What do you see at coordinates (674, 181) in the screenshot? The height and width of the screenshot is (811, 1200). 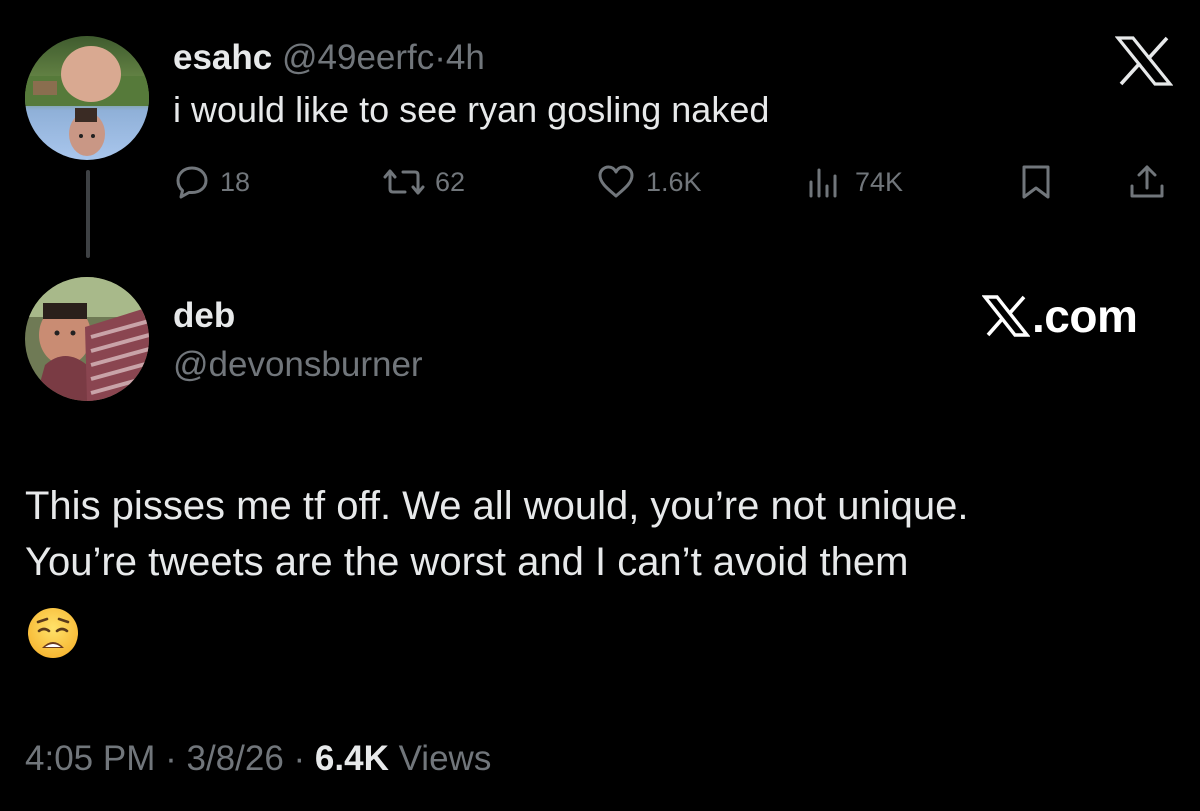 I see `like-count: 1.6K` at bounding box center [674, 181].